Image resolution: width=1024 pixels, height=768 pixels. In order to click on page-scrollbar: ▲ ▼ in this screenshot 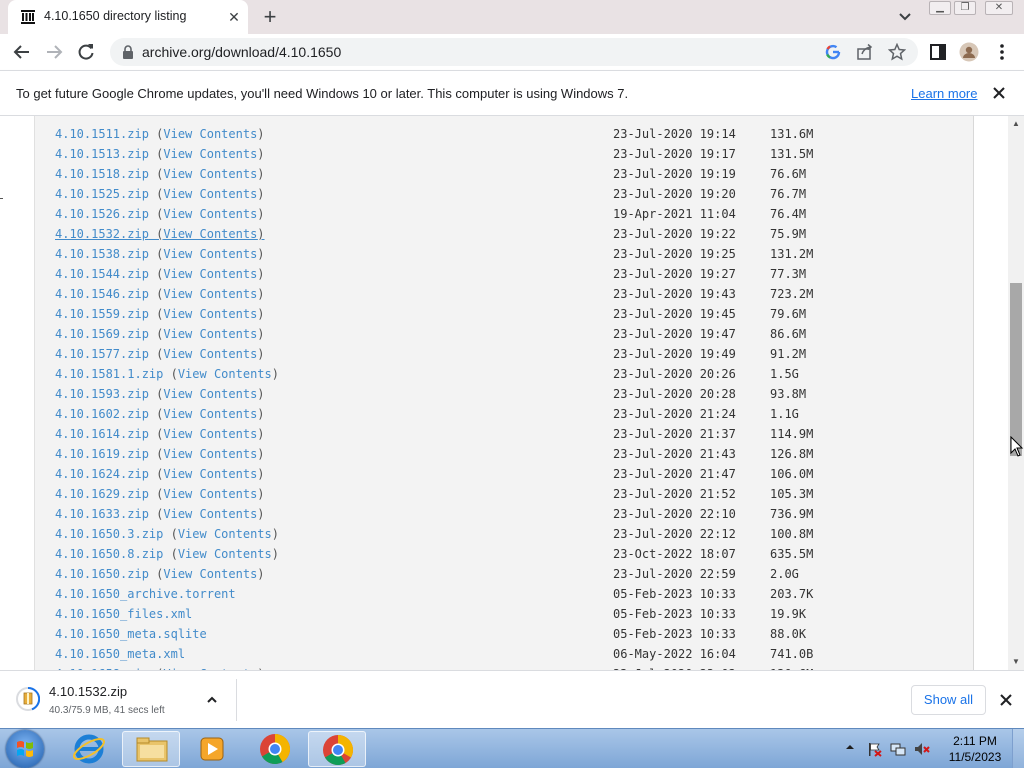, I will do `click(1016, 393)`.